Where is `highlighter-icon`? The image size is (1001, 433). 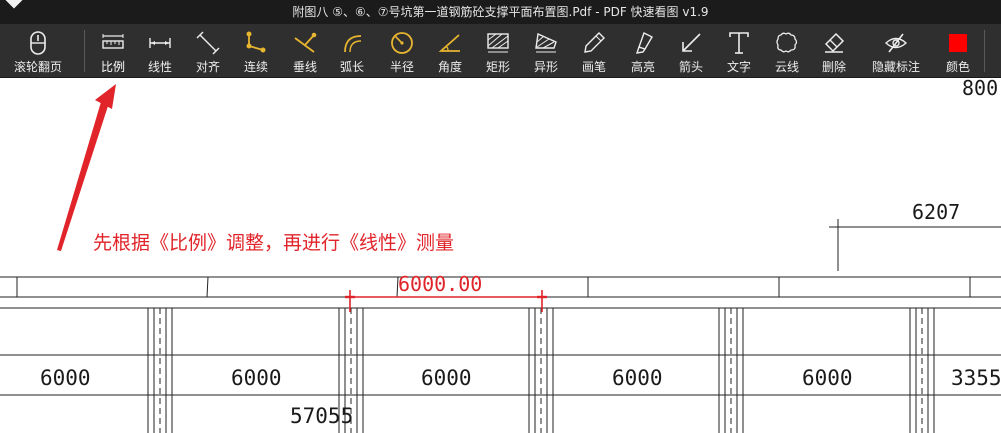 highlighter-icon is located at coordinates (643, 43).